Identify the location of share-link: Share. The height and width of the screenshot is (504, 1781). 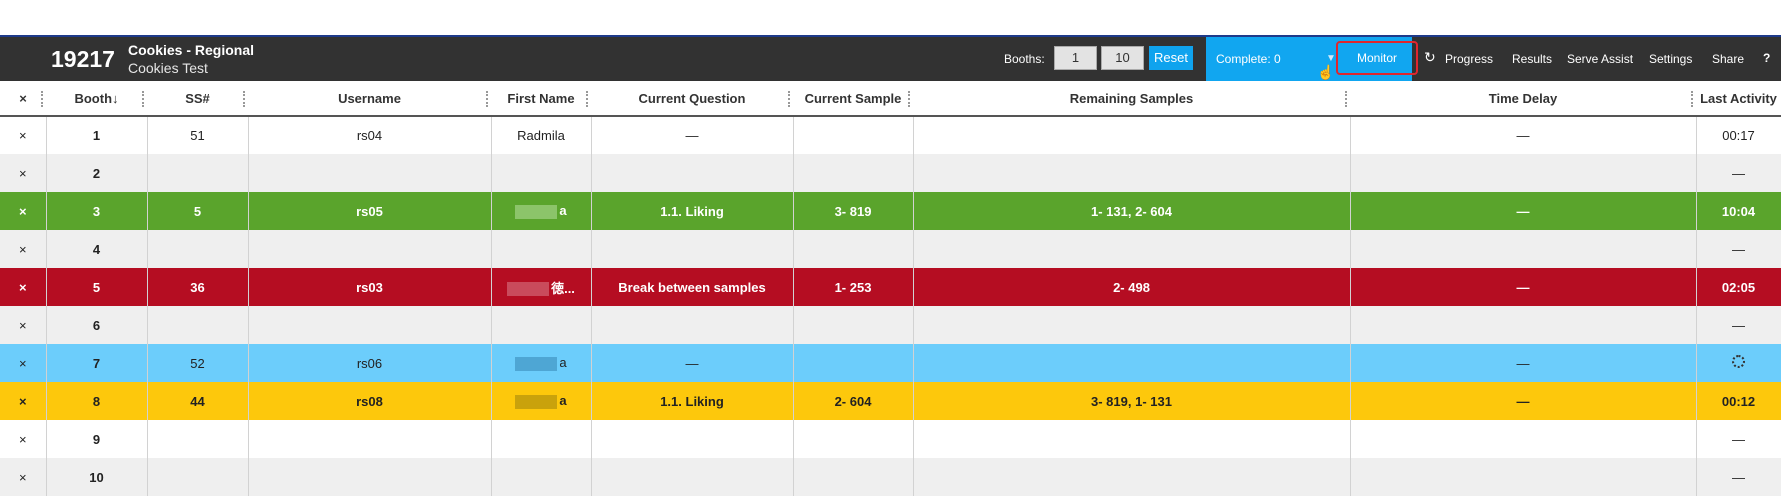
(1728, 59).